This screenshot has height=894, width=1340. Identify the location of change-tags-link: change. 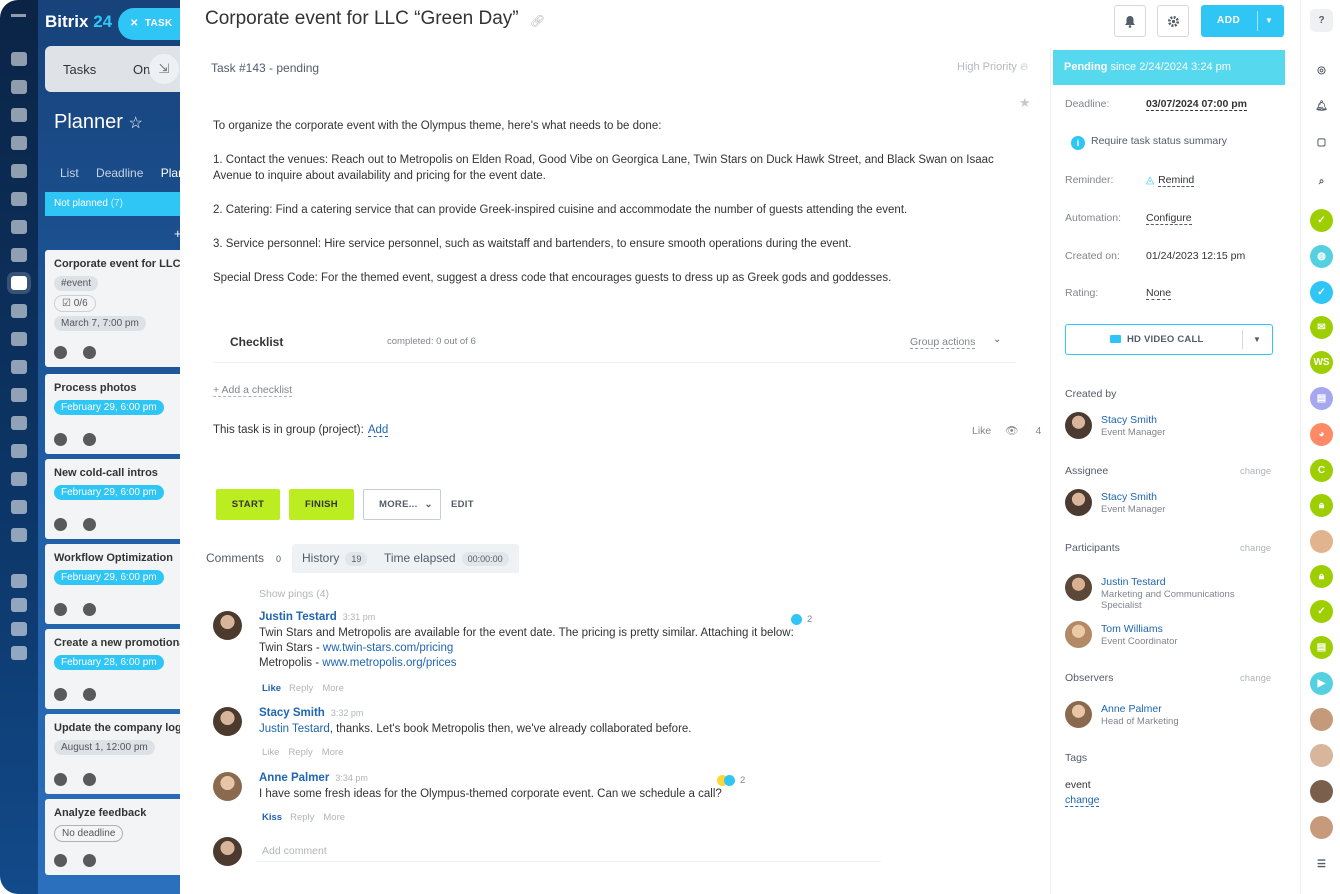
(1082, 800).